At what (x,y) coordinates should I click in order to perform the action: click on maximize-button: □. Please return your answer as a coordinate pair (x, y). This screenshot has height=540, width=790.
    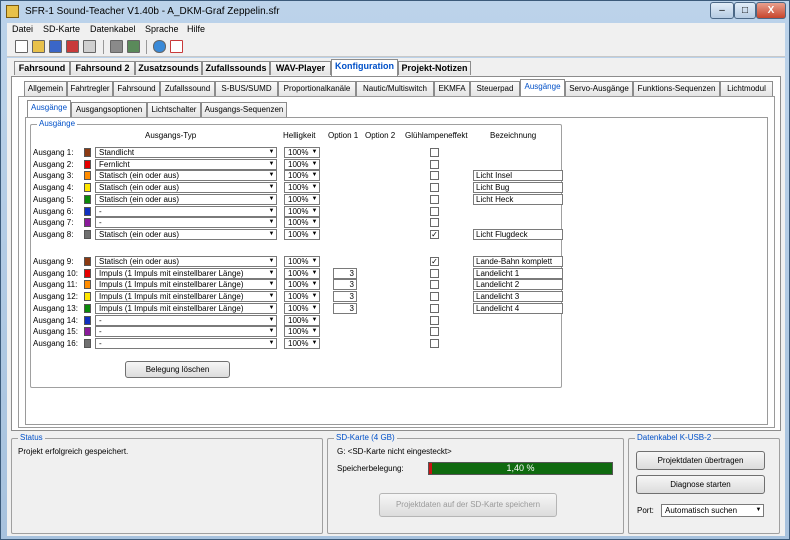
    Looking at the image, I should click on (745, 10).